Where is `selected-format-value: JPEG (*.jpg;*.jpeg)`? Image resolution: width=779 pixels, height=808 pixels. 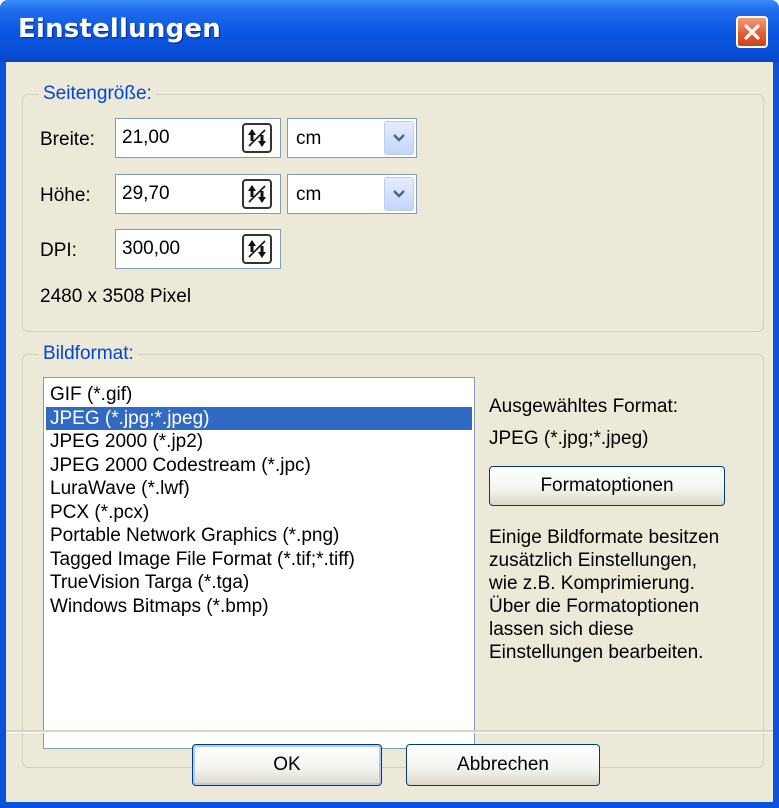
selected-format-value: JPEG (*.jpg;*.jpeg) is located at coordinates (569, 438).